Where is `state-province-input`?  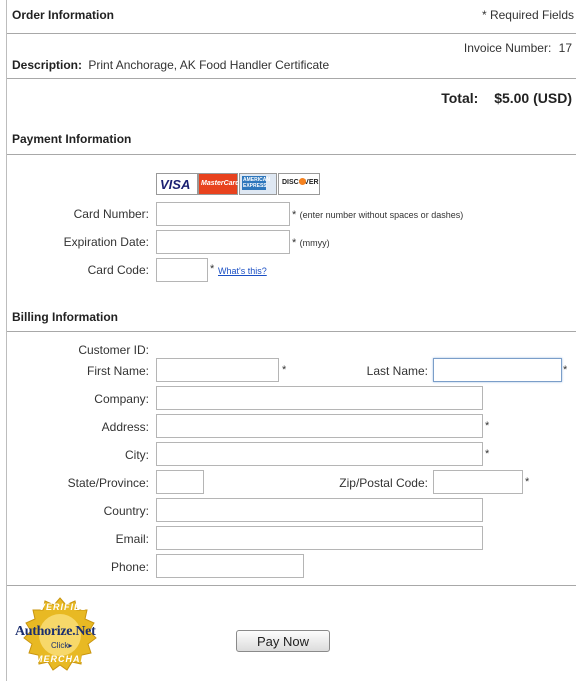 state-province-input is located at coordinates (180, 482).